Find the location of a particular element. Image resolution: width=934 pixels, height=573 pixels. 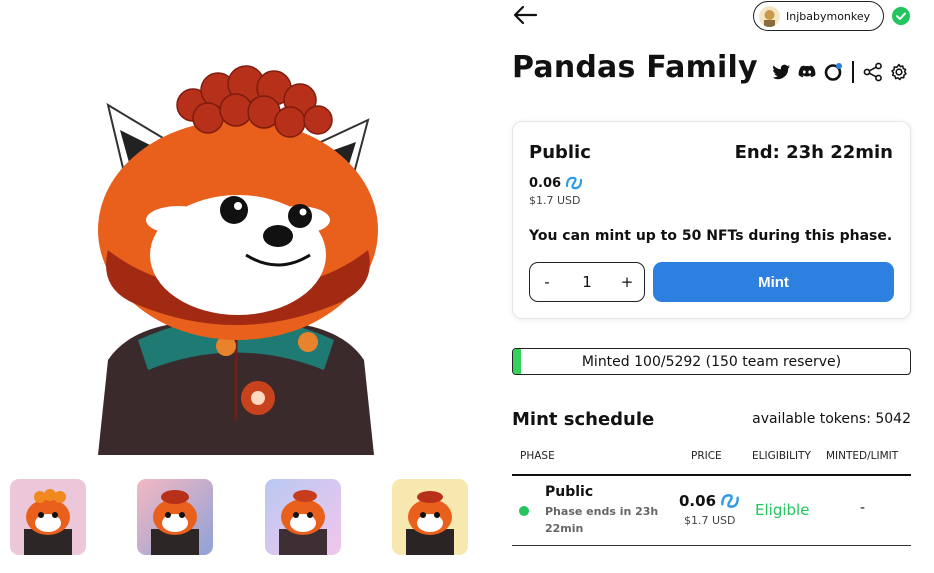

quantity-value: 1 is located at coordinates (587, 282).